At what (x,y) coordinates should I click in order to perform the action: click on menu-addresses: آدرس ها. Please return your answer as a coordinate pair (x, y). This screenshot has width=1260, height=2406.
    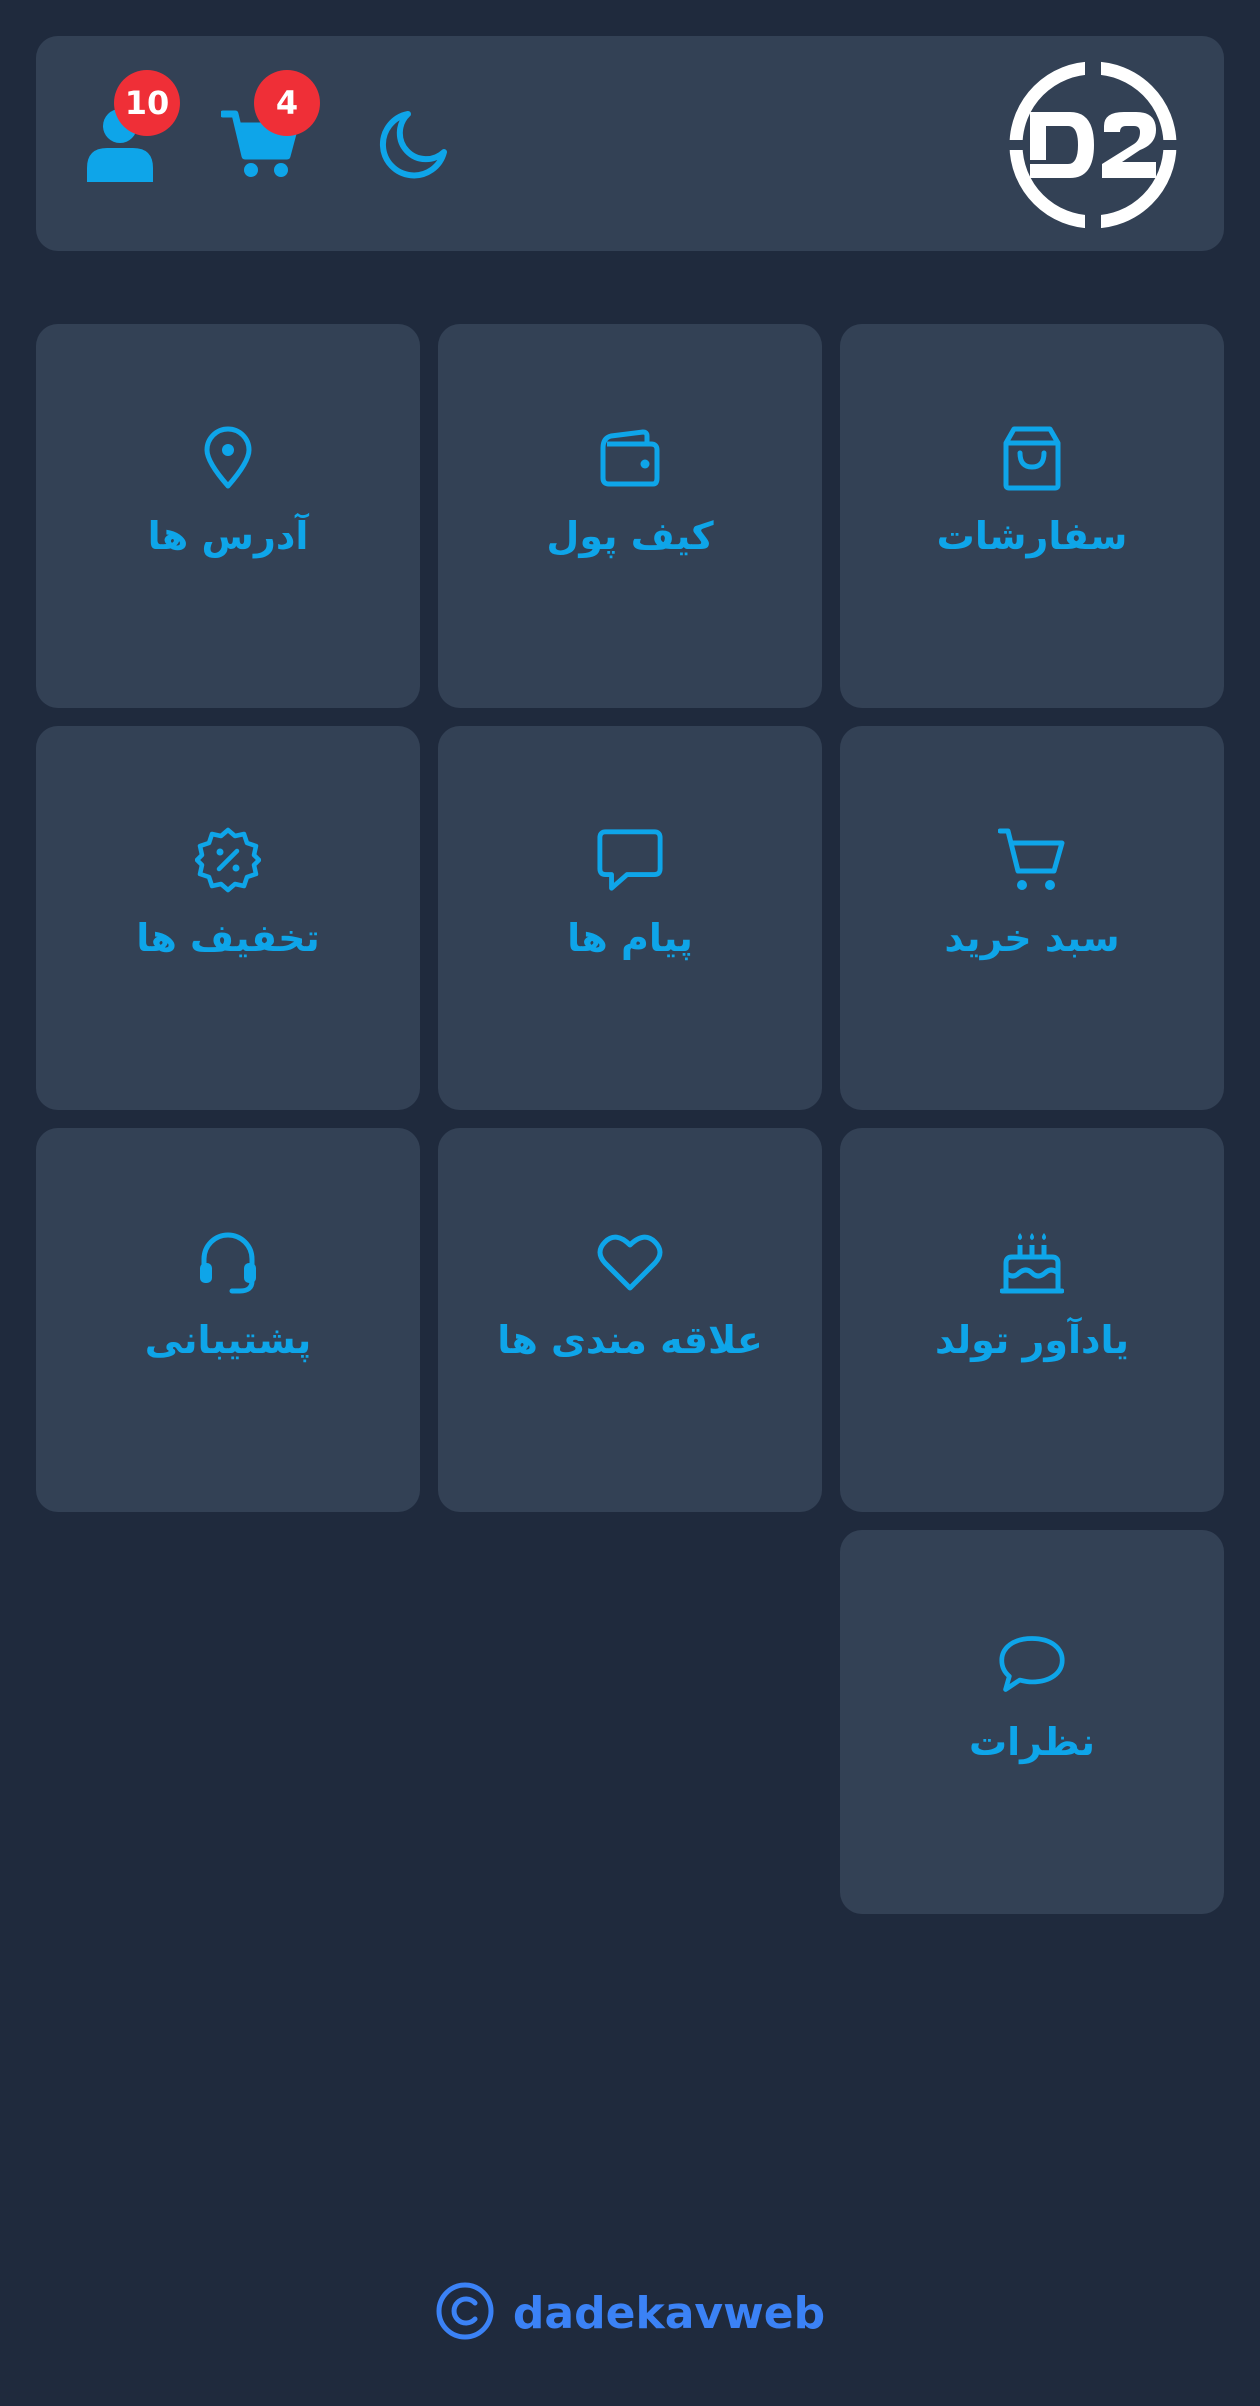
    Looking at the image, I should click on (228, 516).